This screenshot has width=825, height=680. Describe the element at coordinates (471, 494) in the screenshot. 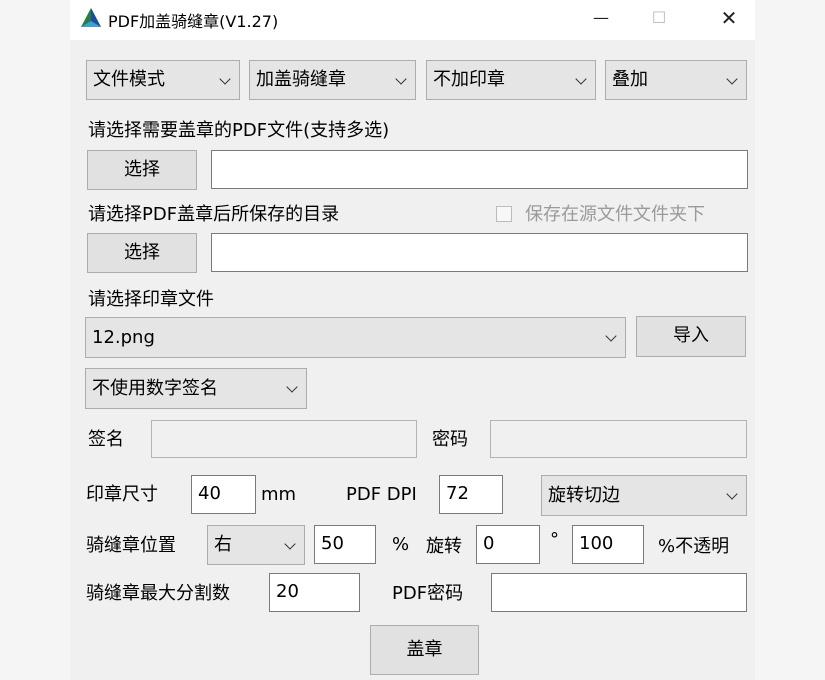

I see `pdf-dpi-input: 72` at that location.